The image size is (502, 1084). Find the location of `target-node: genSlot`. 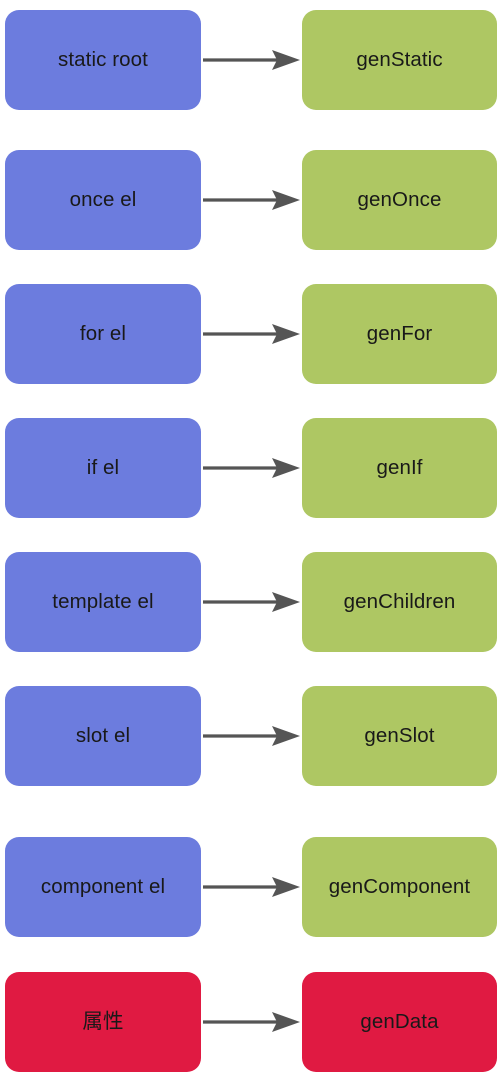

target-node: genSlot is located at coordinates (399, 736).